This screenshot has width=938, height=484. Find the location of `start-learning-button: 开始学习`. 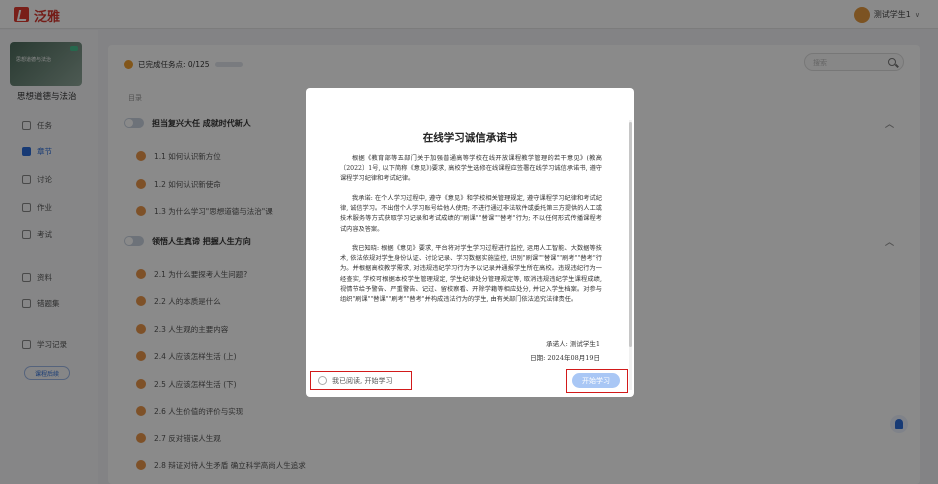

start-learning-button: 开始学习 is located at coordinates (596, 380).